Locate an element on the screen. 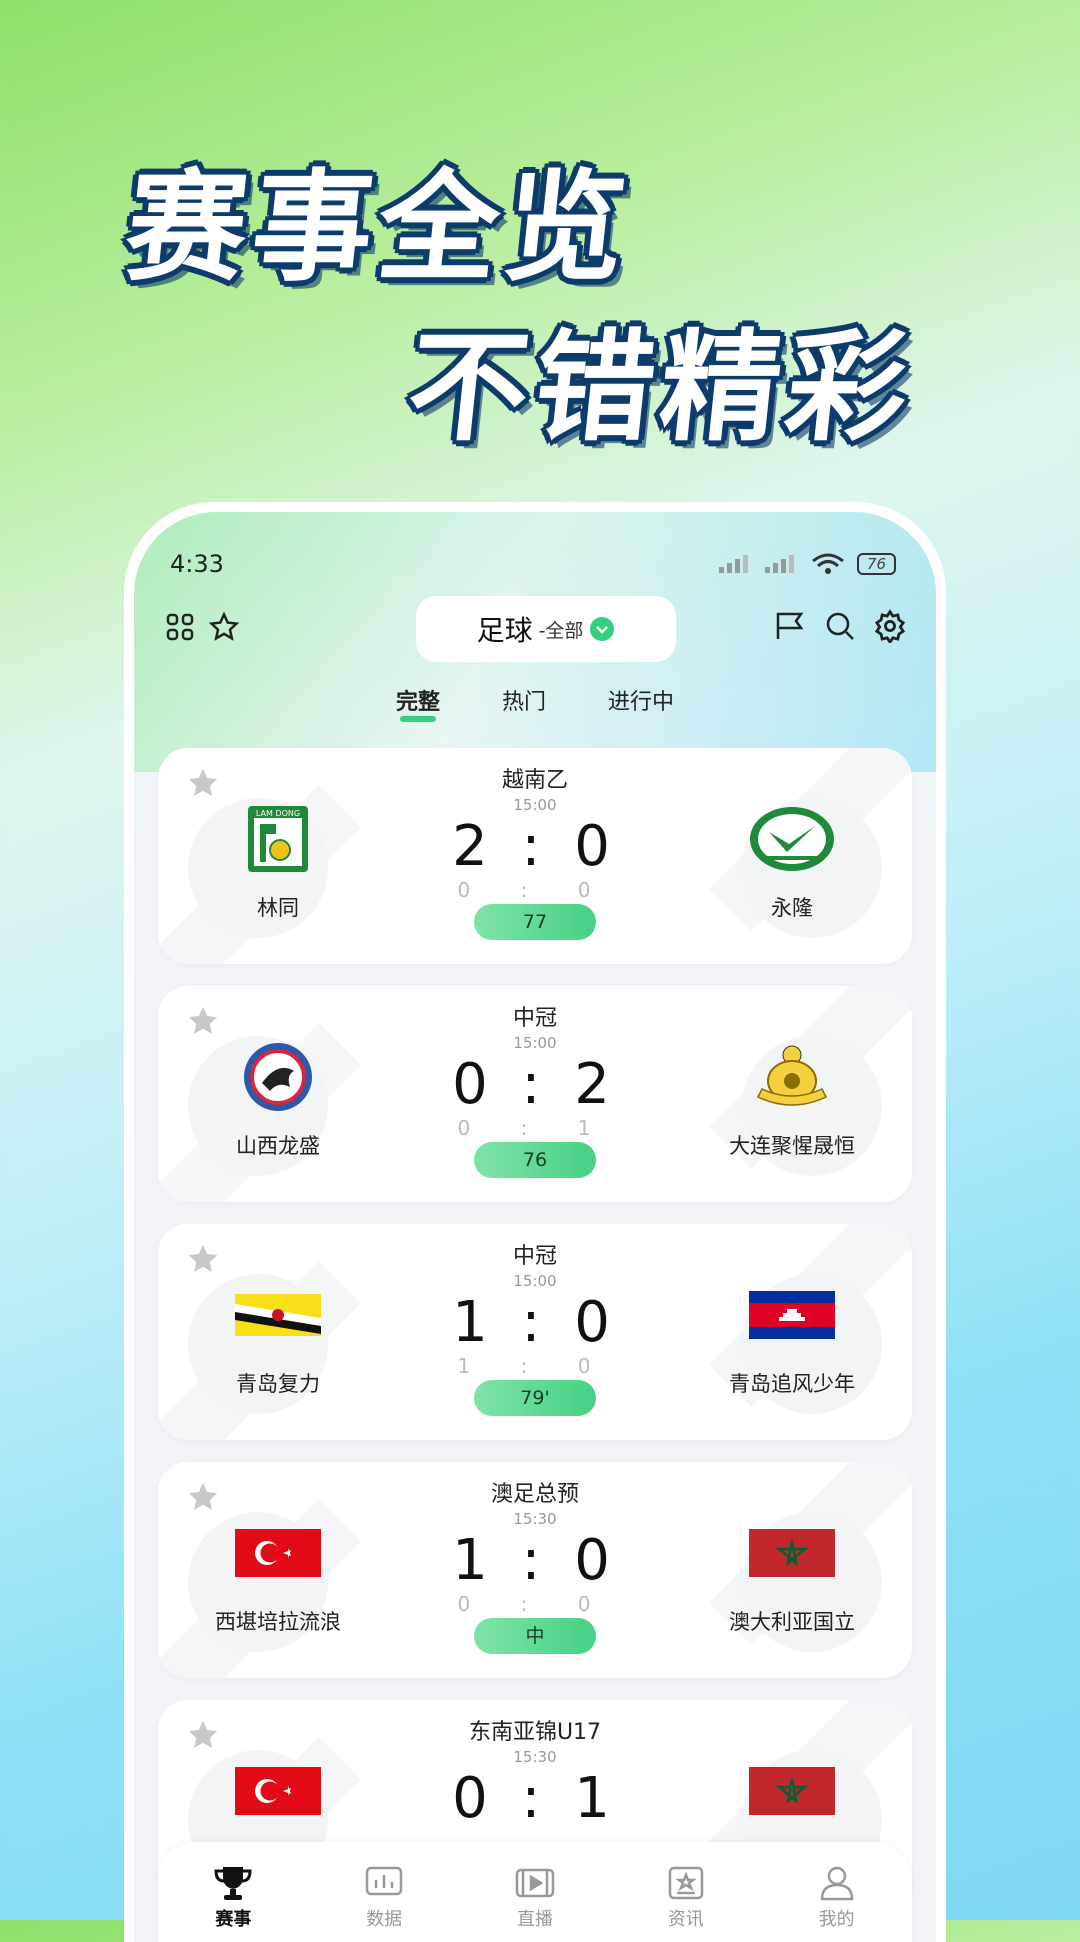 This screenshot has width=1080, height=1942. nav-item-news: 资讯 is located at coordinates (686, 1897).